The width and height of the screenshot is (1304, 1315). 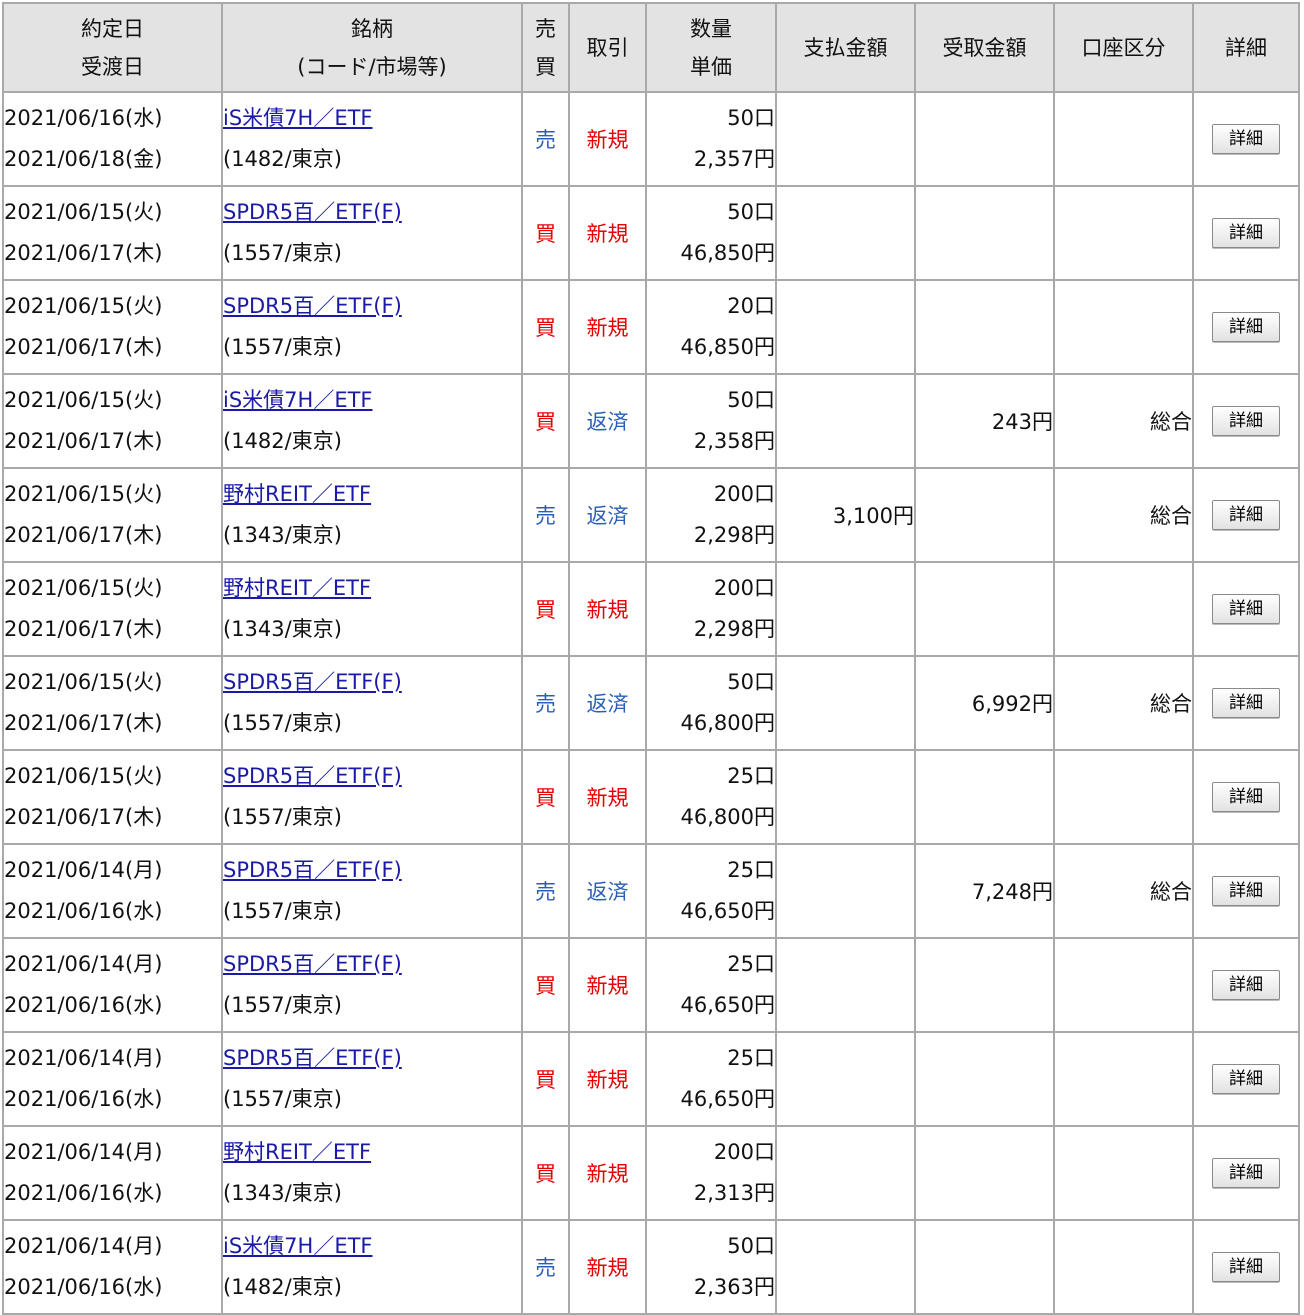 I want to click on quantity-price-cell: 50口 2,357円, so click(x=711, y=139).